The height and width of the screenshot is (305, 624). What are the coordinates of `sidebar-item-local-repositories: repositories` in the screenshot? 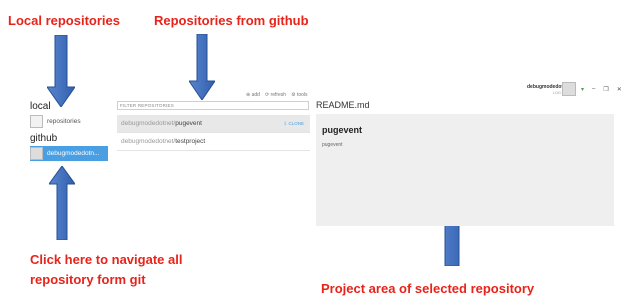 It's located at (70, 121).